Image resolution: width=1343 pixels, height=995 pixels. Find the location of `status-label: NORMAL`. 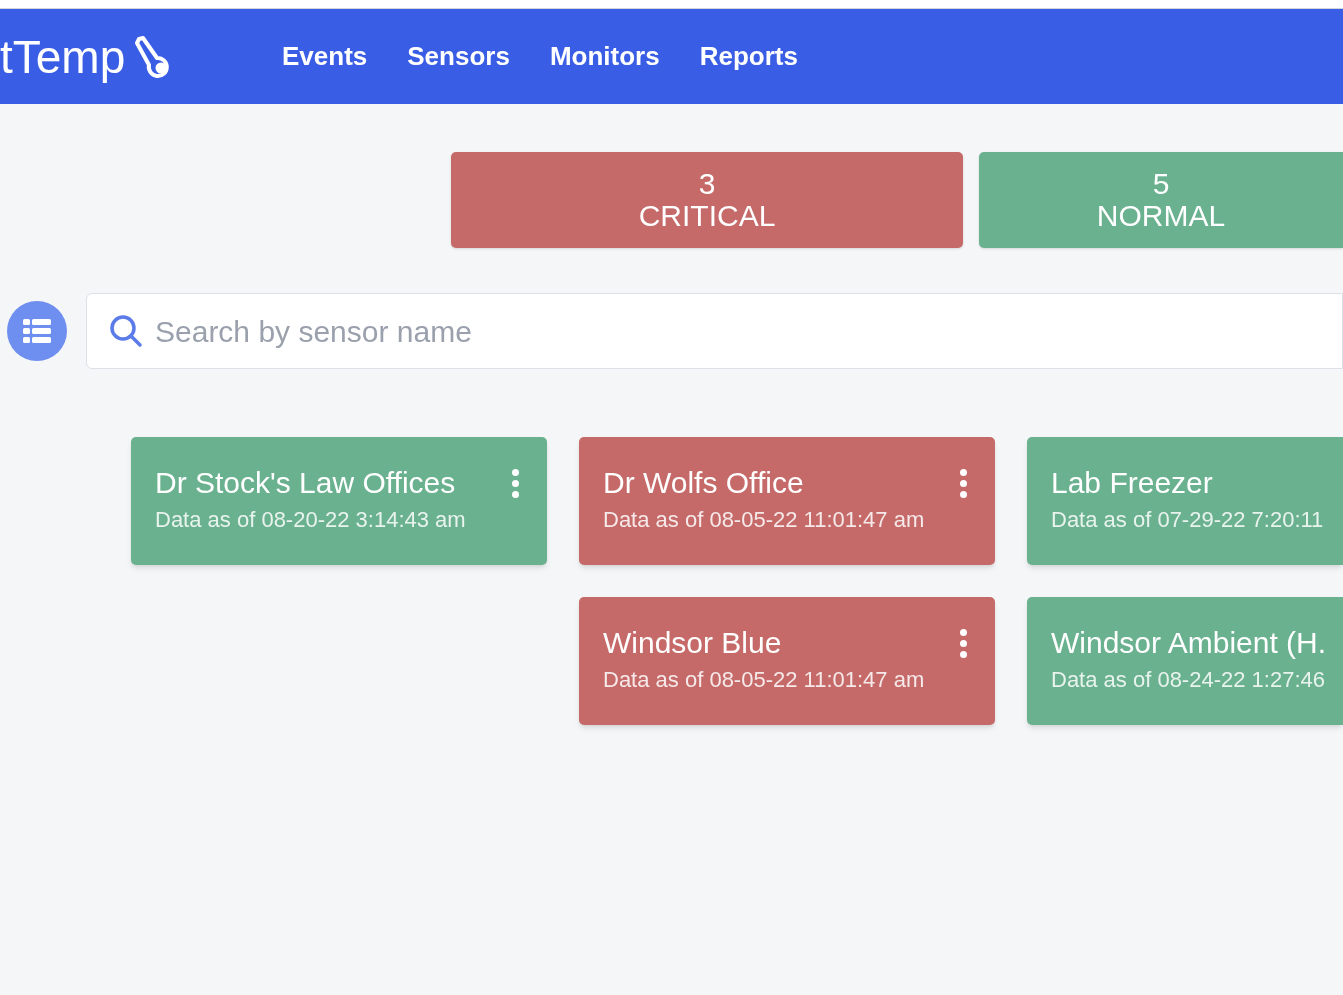

status-label: NORMAL is located at coordinates (1161, 216).